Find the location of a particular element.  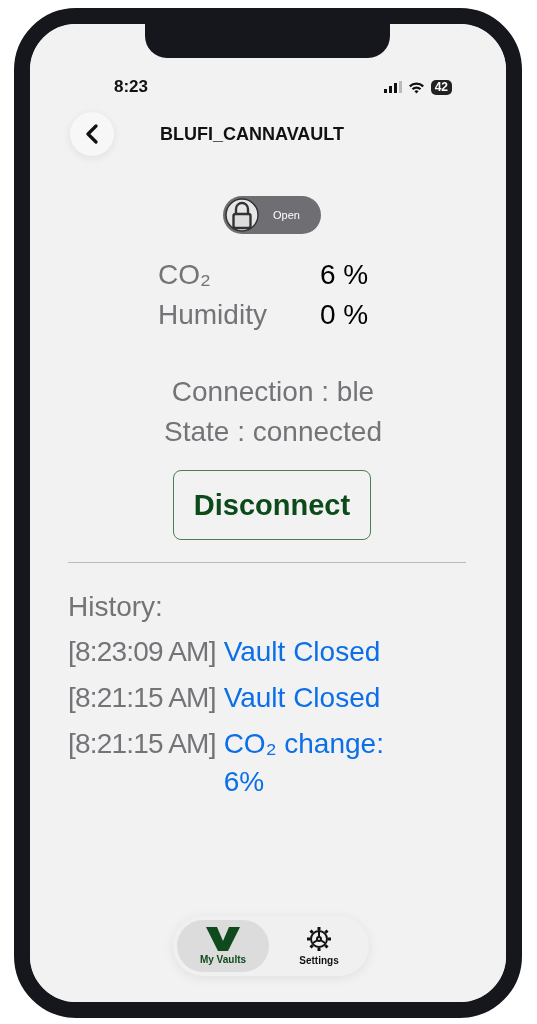

reading-label: CO₂ is located at coordinates (185, 275).